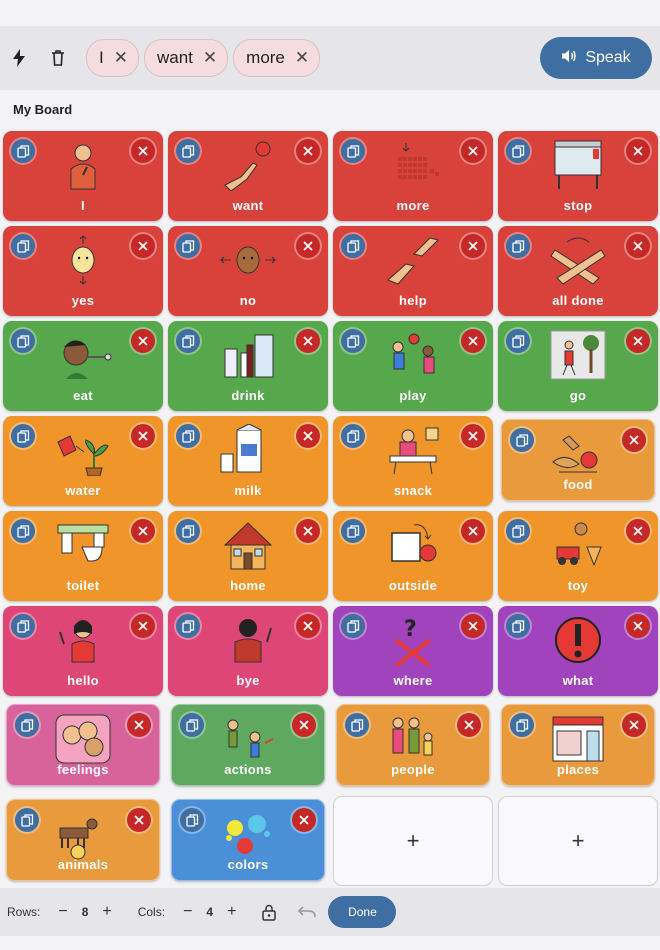  I want to click on board-tile: feelings, so click(83, 745).